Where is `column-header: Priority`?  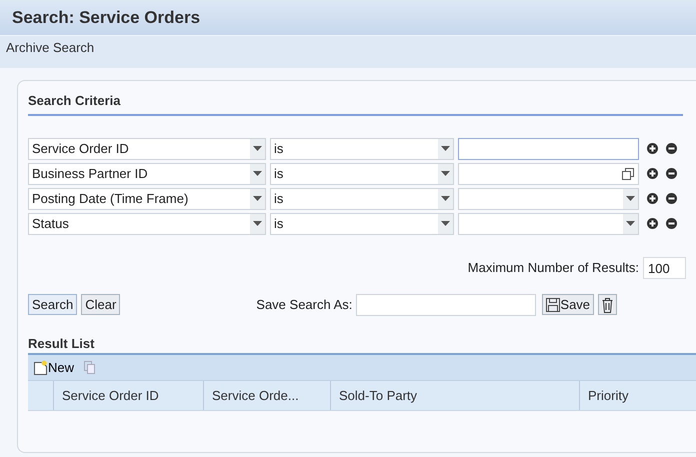 column-header: Priority is located at coordinates (638, 395).